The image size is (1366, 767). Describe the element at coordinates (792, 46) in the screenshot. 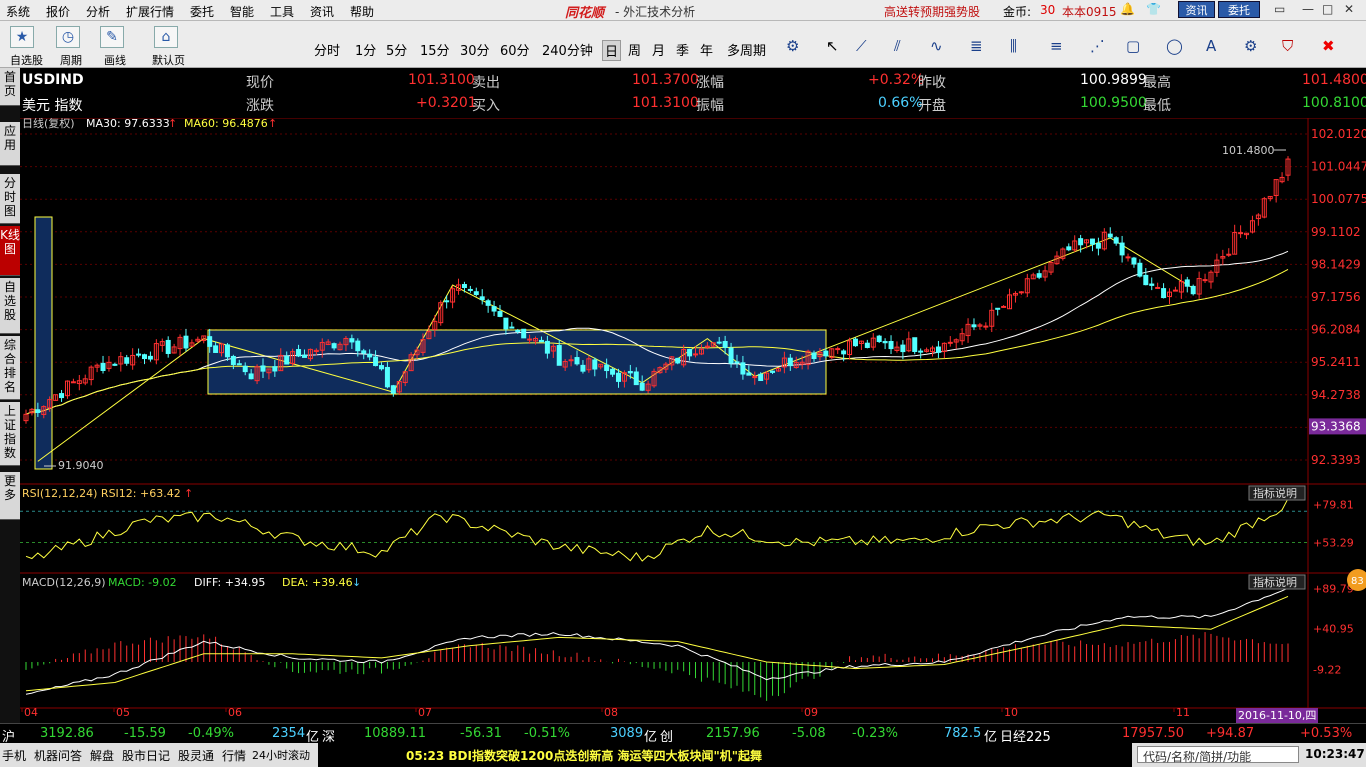

I see `gear-icon: ⚙` at that location.